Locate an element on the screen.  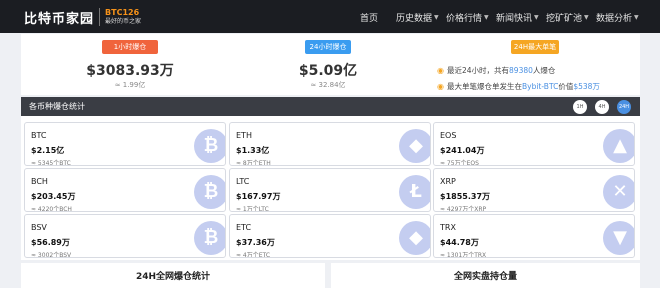
logo-code: BTC126 is located at coordinates (122, 12).